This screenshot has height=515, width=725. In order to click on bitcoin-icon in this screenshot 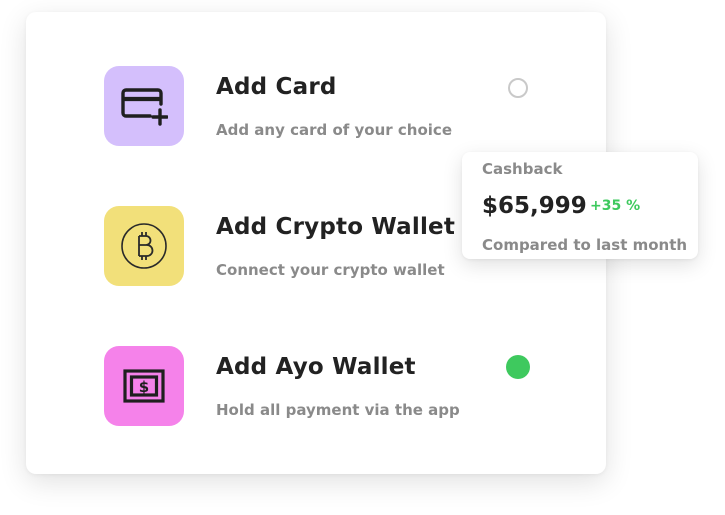, I will do `click(144, 246)`.